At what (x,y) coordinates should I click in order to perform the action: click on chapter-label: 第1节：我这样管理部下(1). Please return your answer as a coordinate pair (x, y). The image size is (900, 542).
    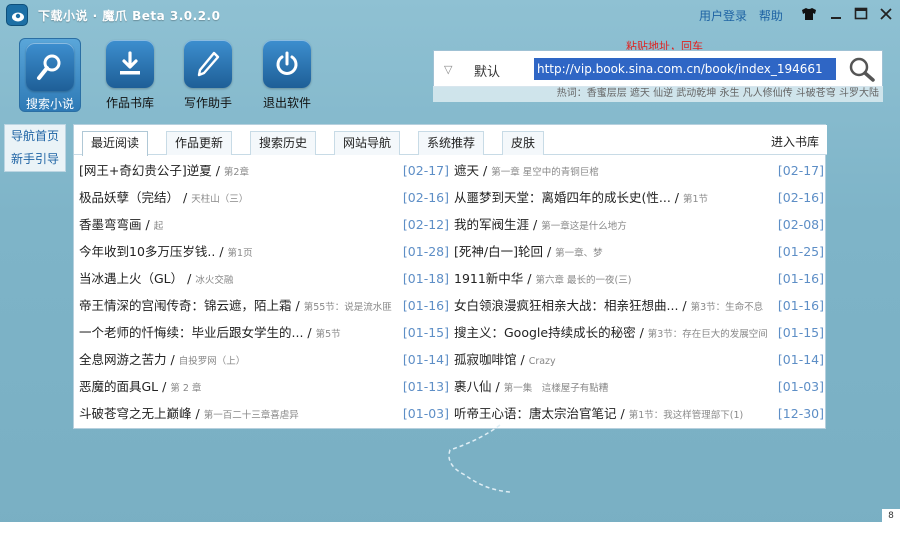
    Looking at the image, I should click on (686, 415).